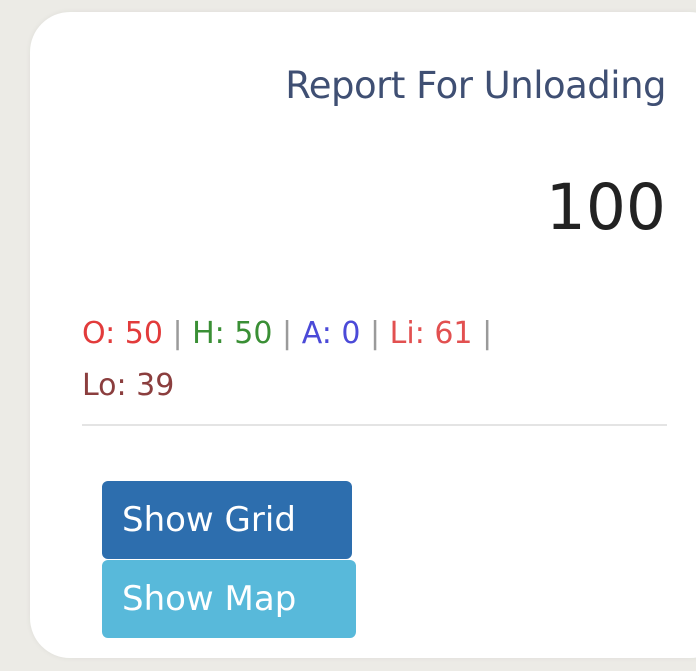 The width and height of the screenshot is (696, 671). What do you see at coordinates (431, 333) in the screenshot?
I see `stat-li: Li: 61` at bounding box center [431, 333].